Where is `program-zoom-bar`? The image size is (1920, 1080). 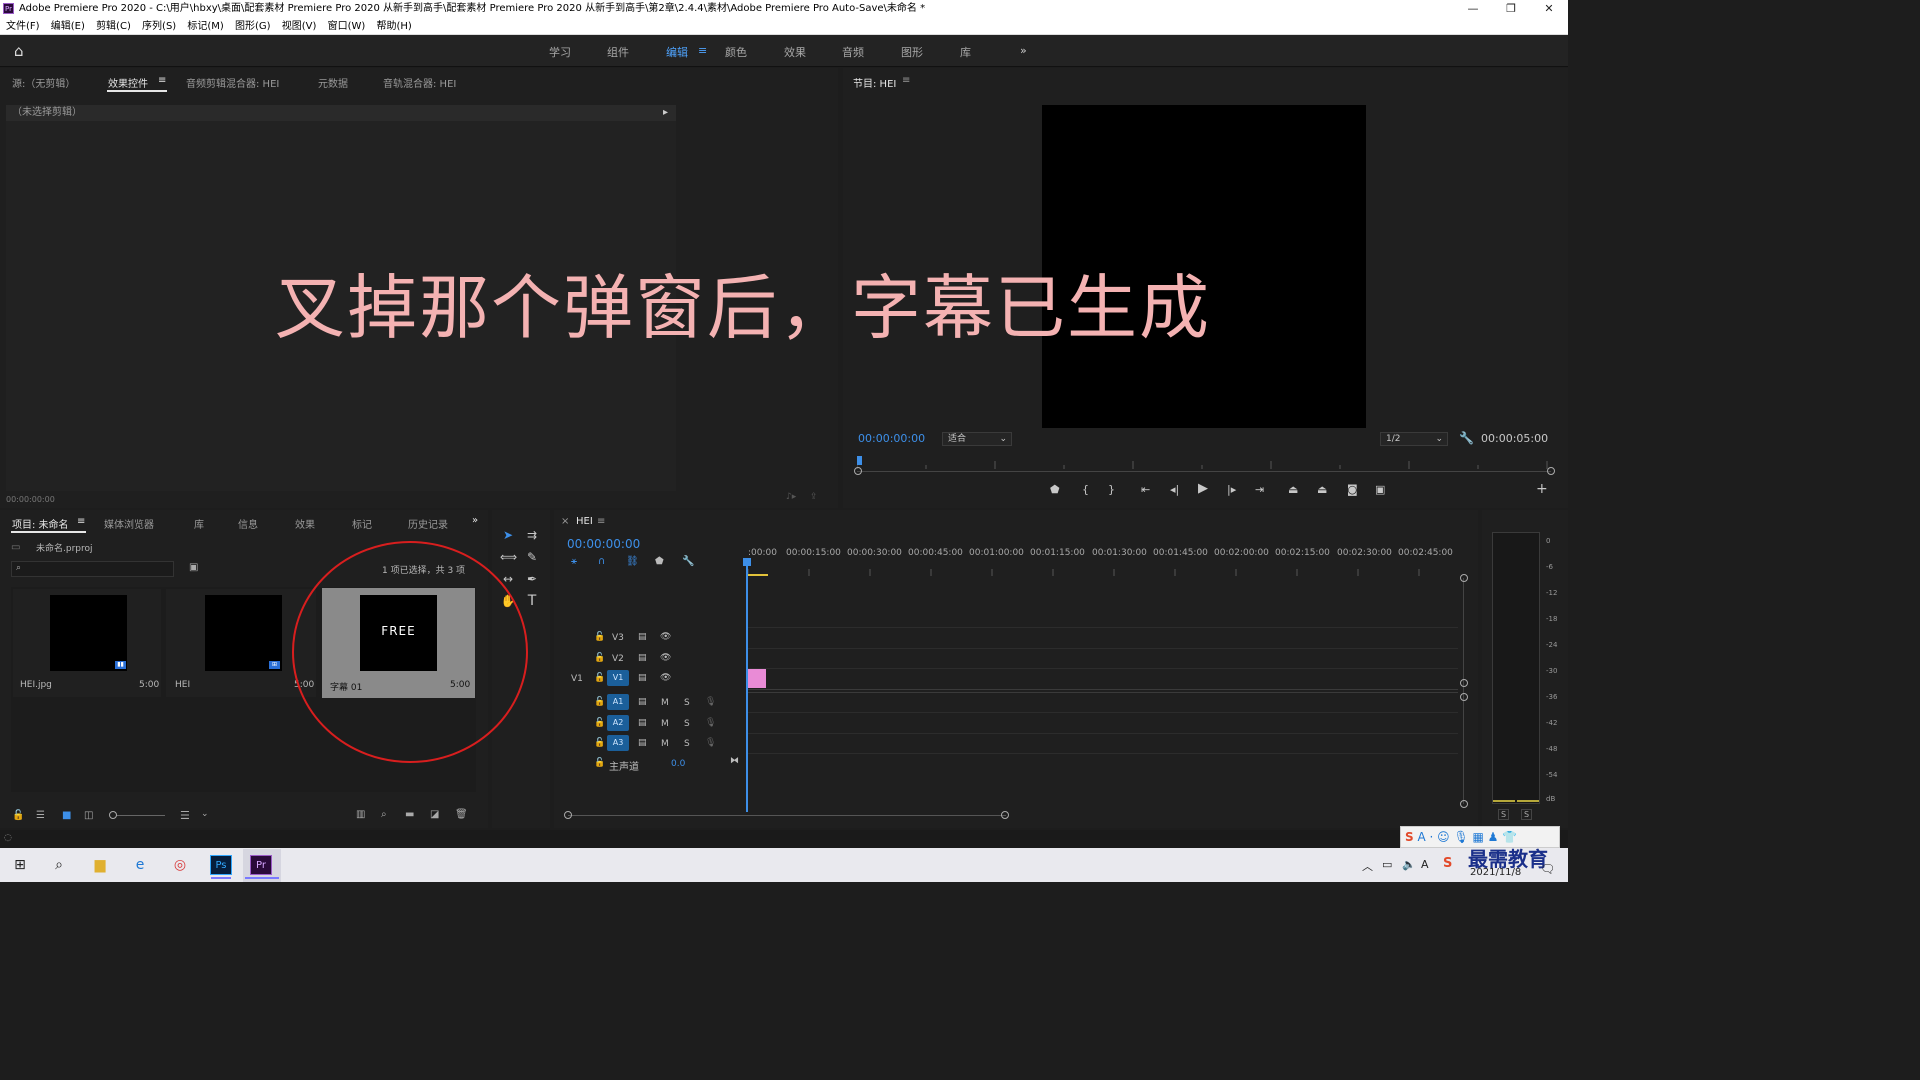
program-zoom-bar is located at coordinates (1204, 471).